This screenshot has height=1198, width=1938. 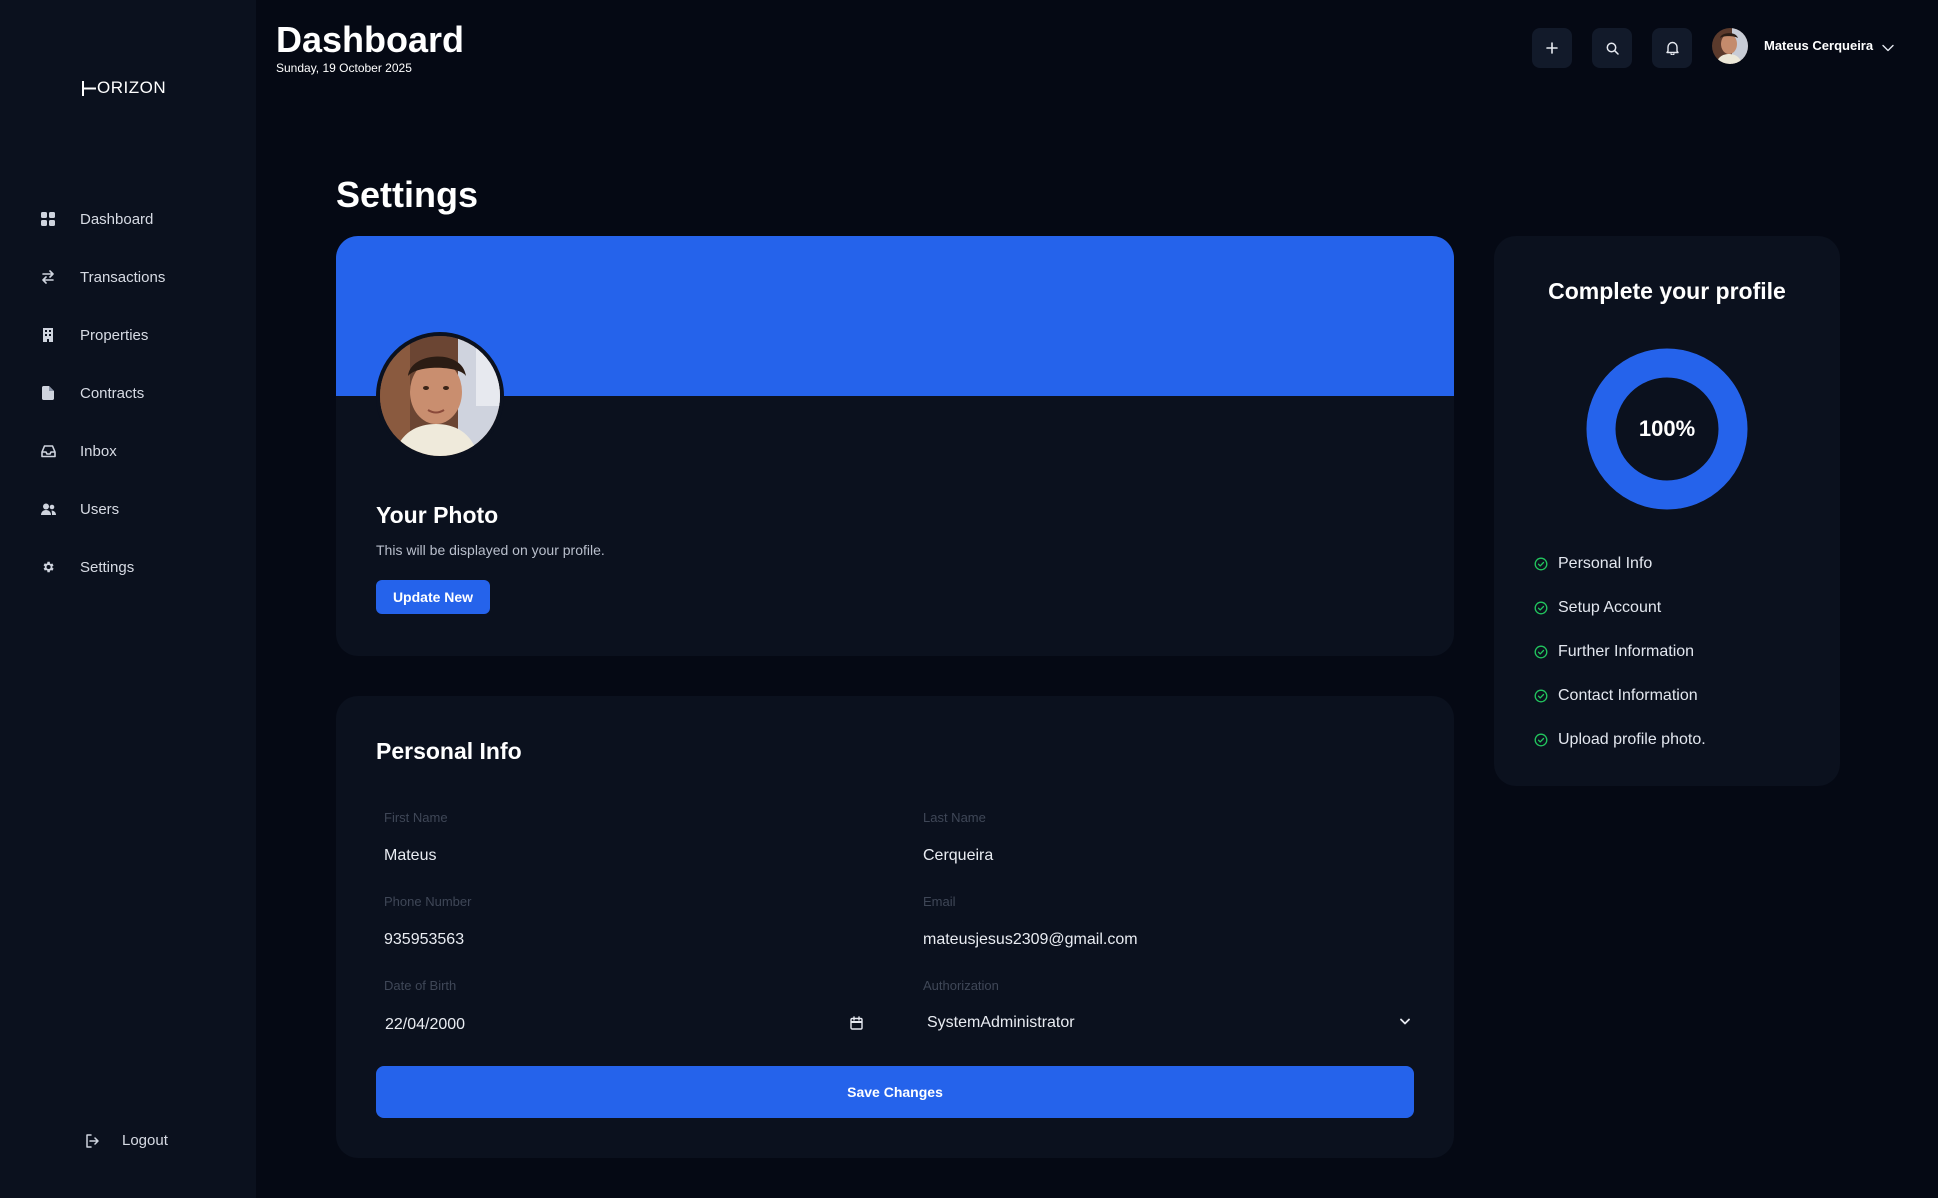 I want to click on checklist-label: Setup Account, so click(x=1610, y=607).